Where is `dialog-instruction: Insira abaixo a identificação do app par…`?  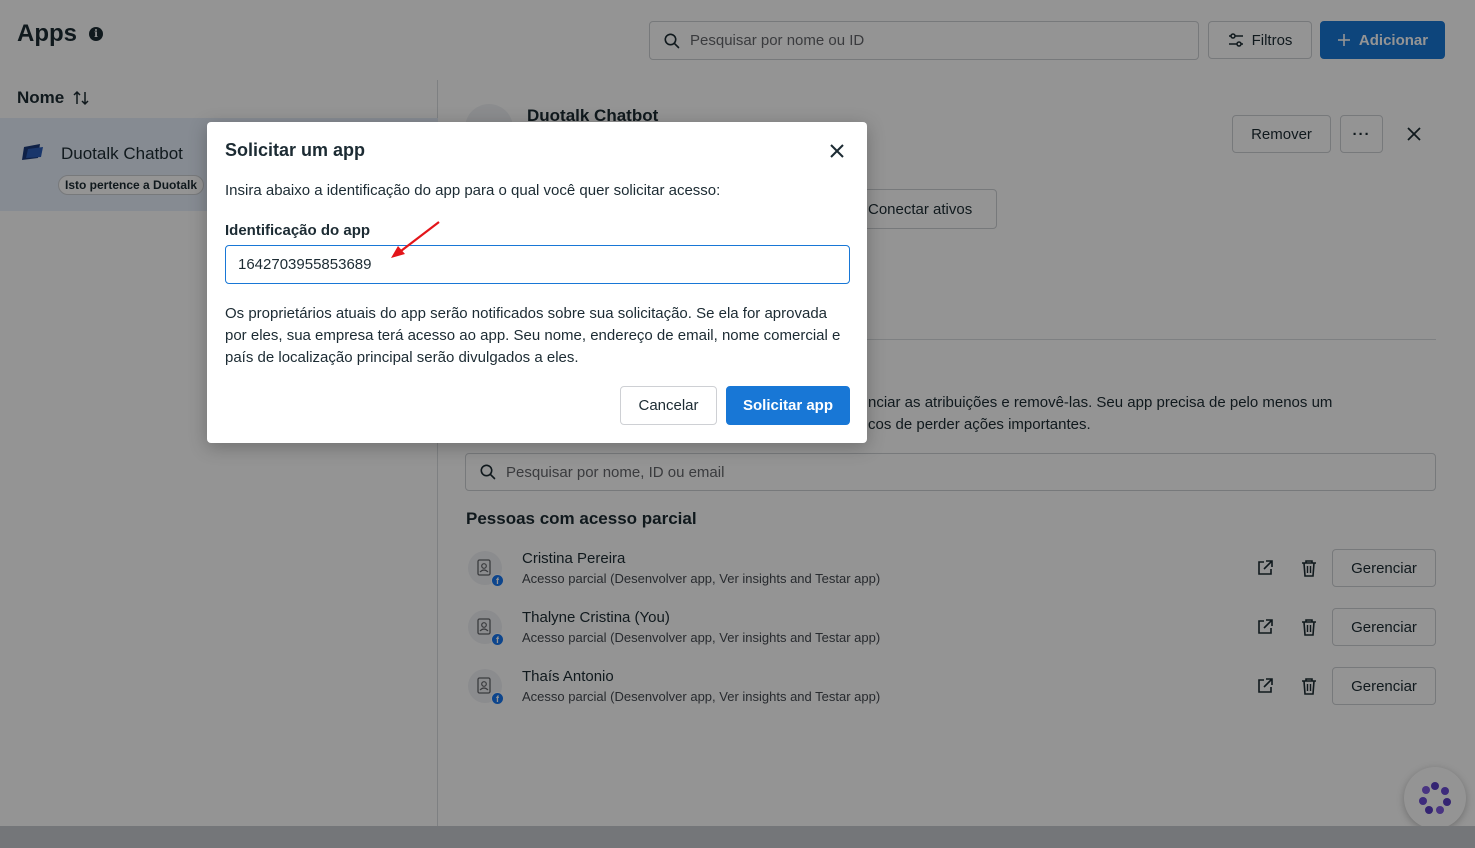
dialog-instruction: Insira abaixo a identificação do app par… is located at coordinates (473, 190).